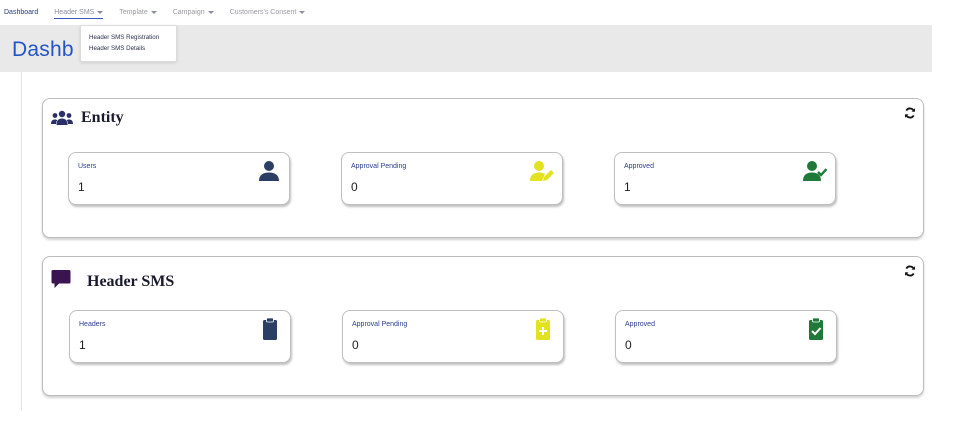 The height and width of the screenshot is (430, 978). Describe the element at coordinates (355, 345) in the screenshot. I see `header-approval-pending-value: 0` at that location.